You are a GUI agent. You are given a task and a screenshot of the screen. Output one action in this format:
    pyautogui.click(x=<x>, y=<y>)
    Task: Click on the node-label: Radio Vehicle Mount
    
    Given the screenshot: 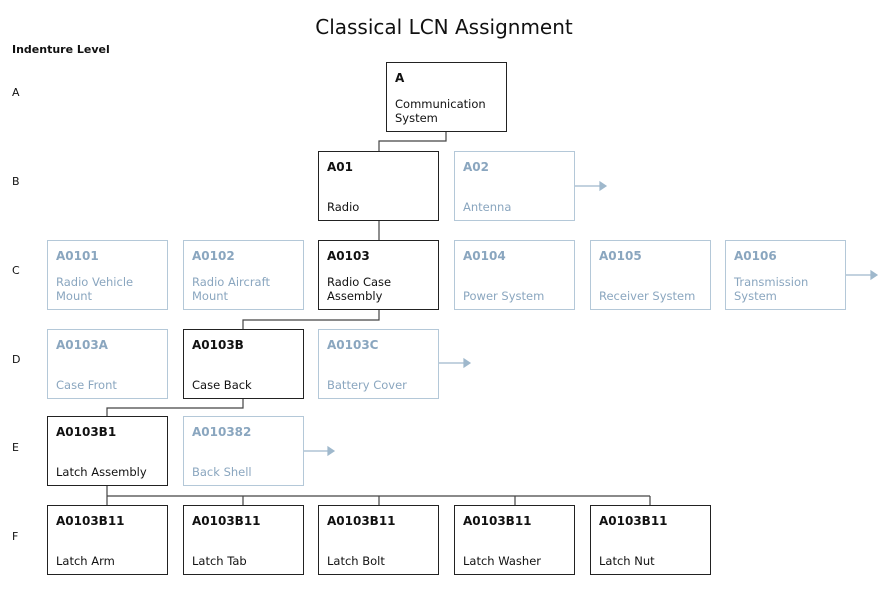 What is the action you would take?
    pyautogui.click(x=95, y=289)
    